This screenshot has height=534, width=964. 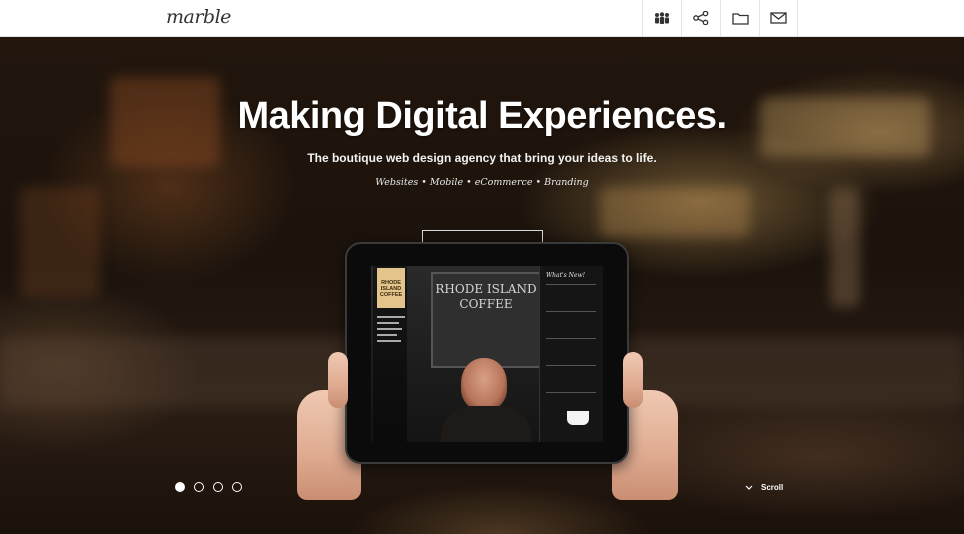 I want to click on left-thumb-image, so click(x=338, y=380).